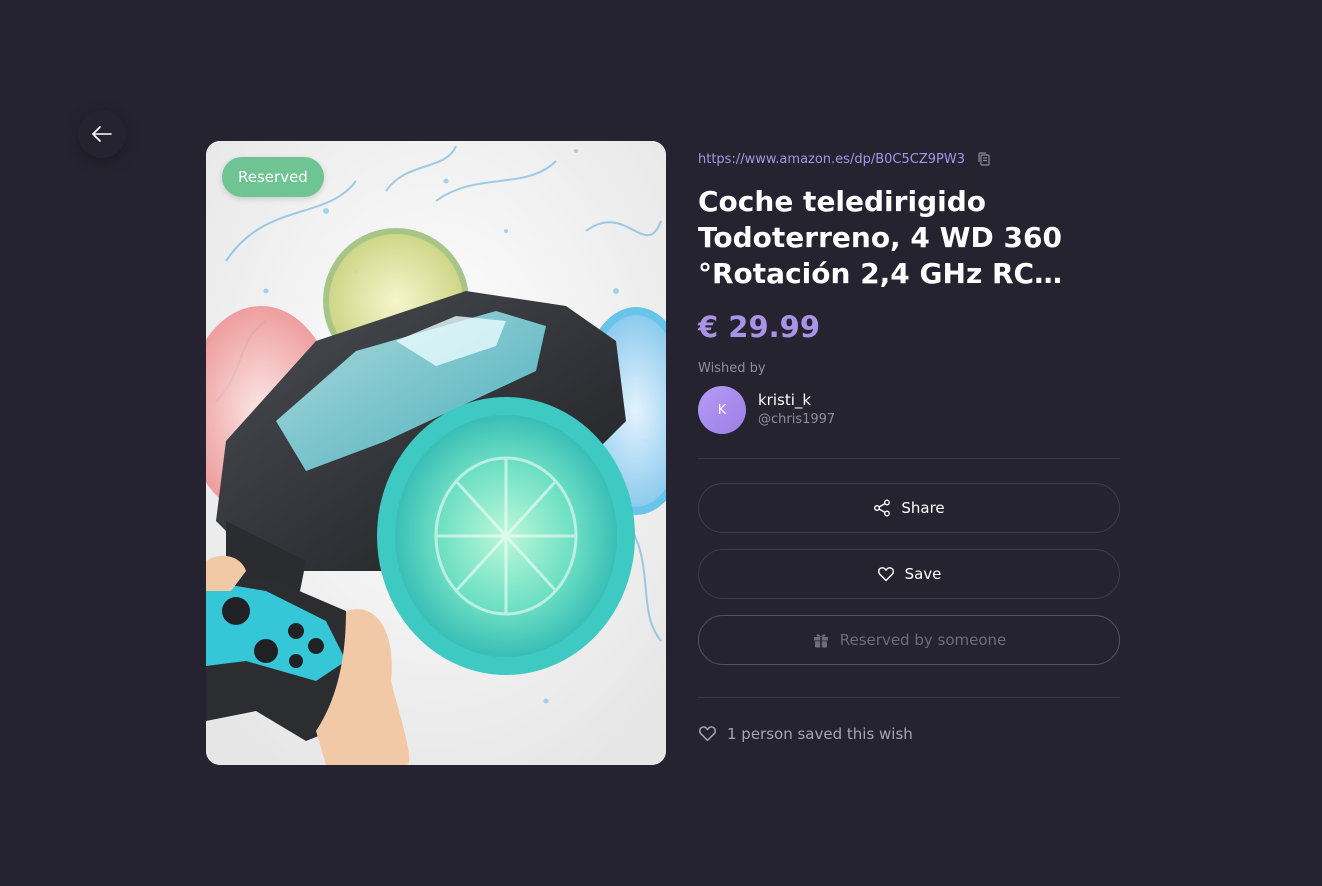 The width and height of the screenshot is (1322, 886). What do you see at coordinates (820, 733) in the screenshot?
I see `saved-count-text: 1 person saved this wish` at bounding box center [820, 733].